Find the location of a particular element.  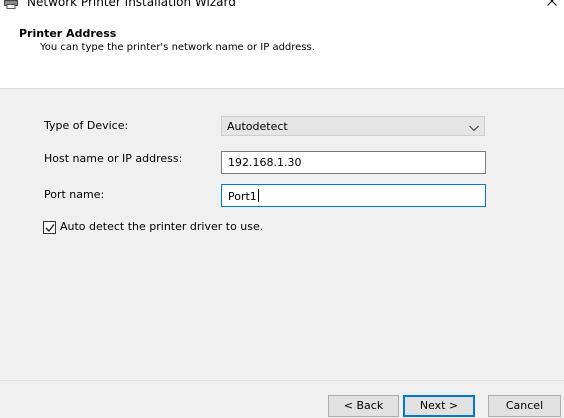

port-label: Port name: is located at coordinates (74, 194).